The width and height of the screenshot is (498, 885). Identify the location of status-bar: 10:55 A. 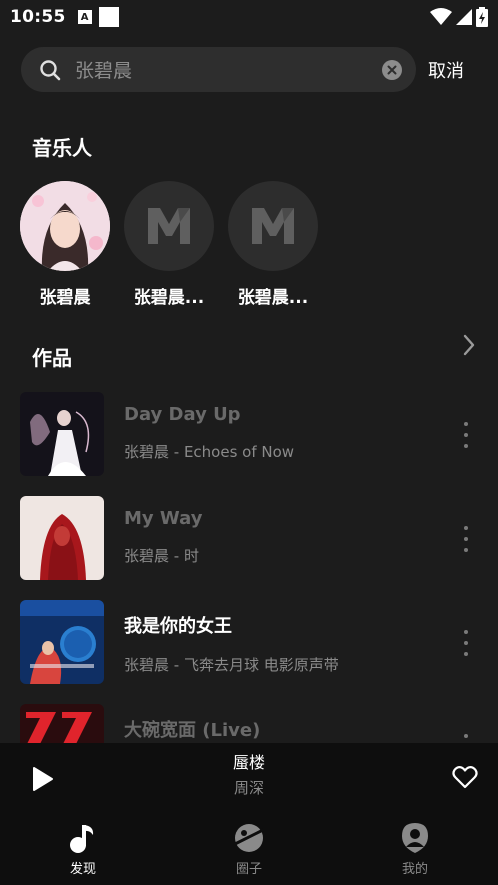
(249, 17).